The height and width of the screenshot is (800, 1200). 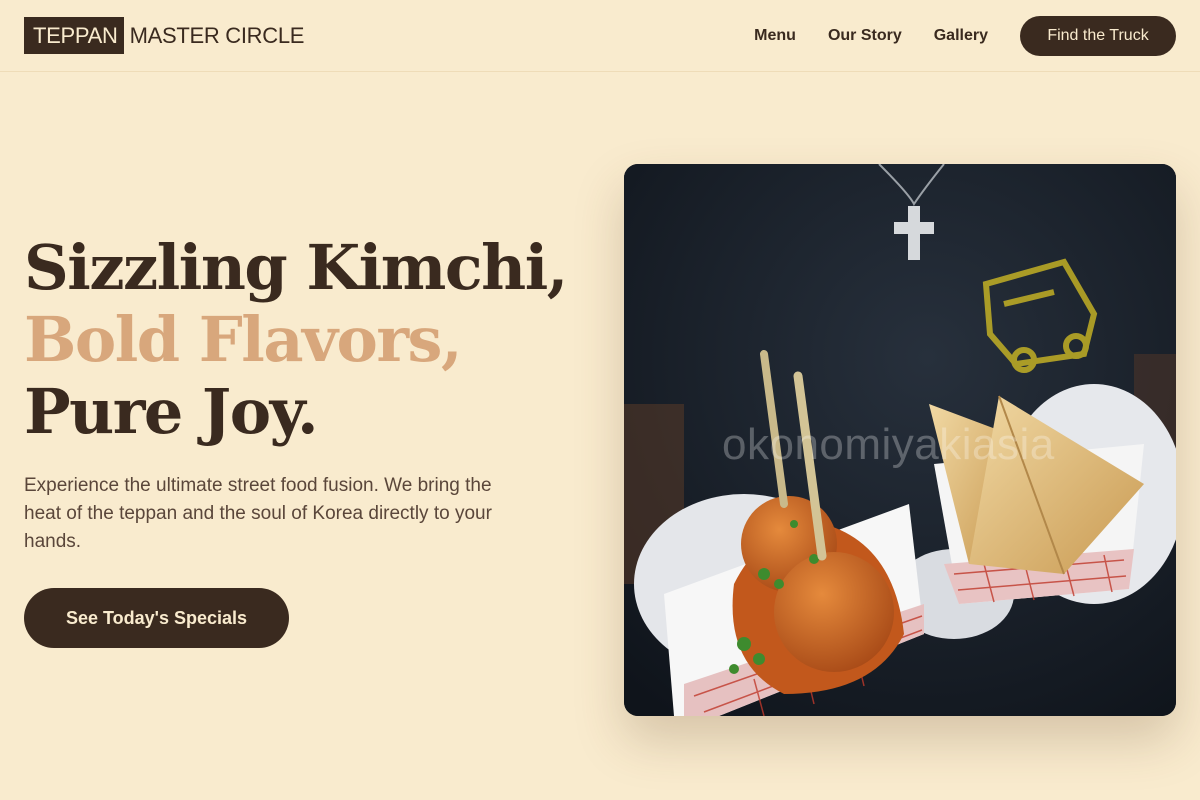 What do you see at coordinates (243, 339) in the screenshot?
I see `headline-line-2: Bold Flavors,` at bounding box center [243, 339].